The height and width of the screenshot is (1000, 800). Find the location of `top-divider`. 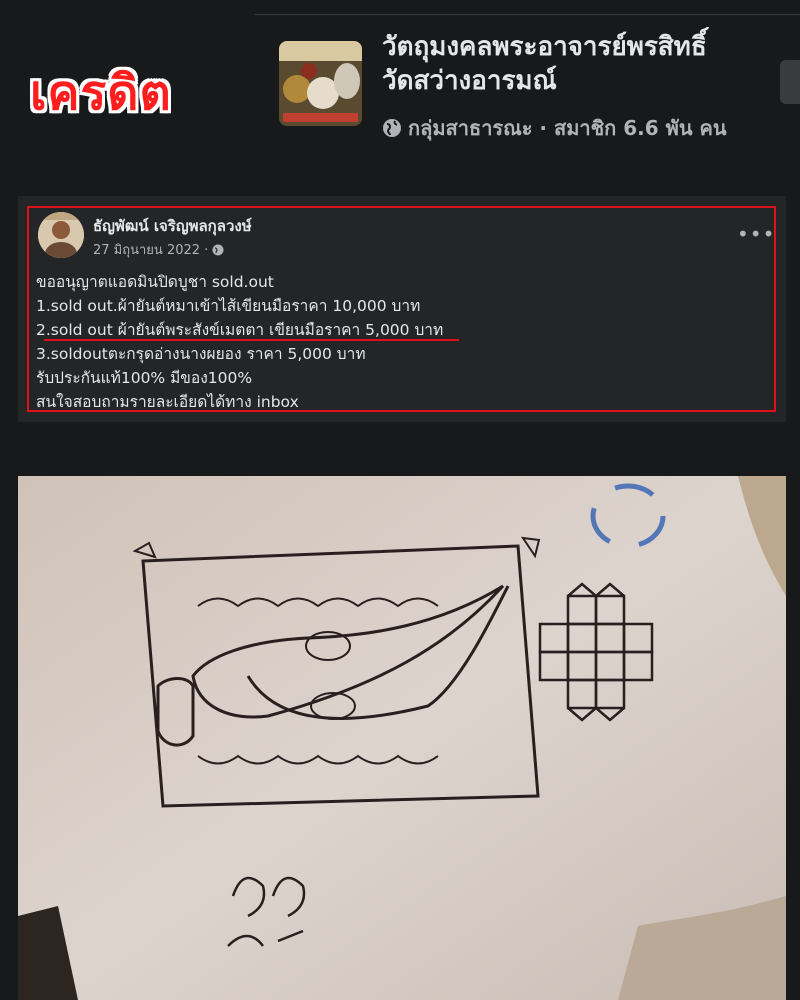

top-divider is located at coordinates (527, 14).